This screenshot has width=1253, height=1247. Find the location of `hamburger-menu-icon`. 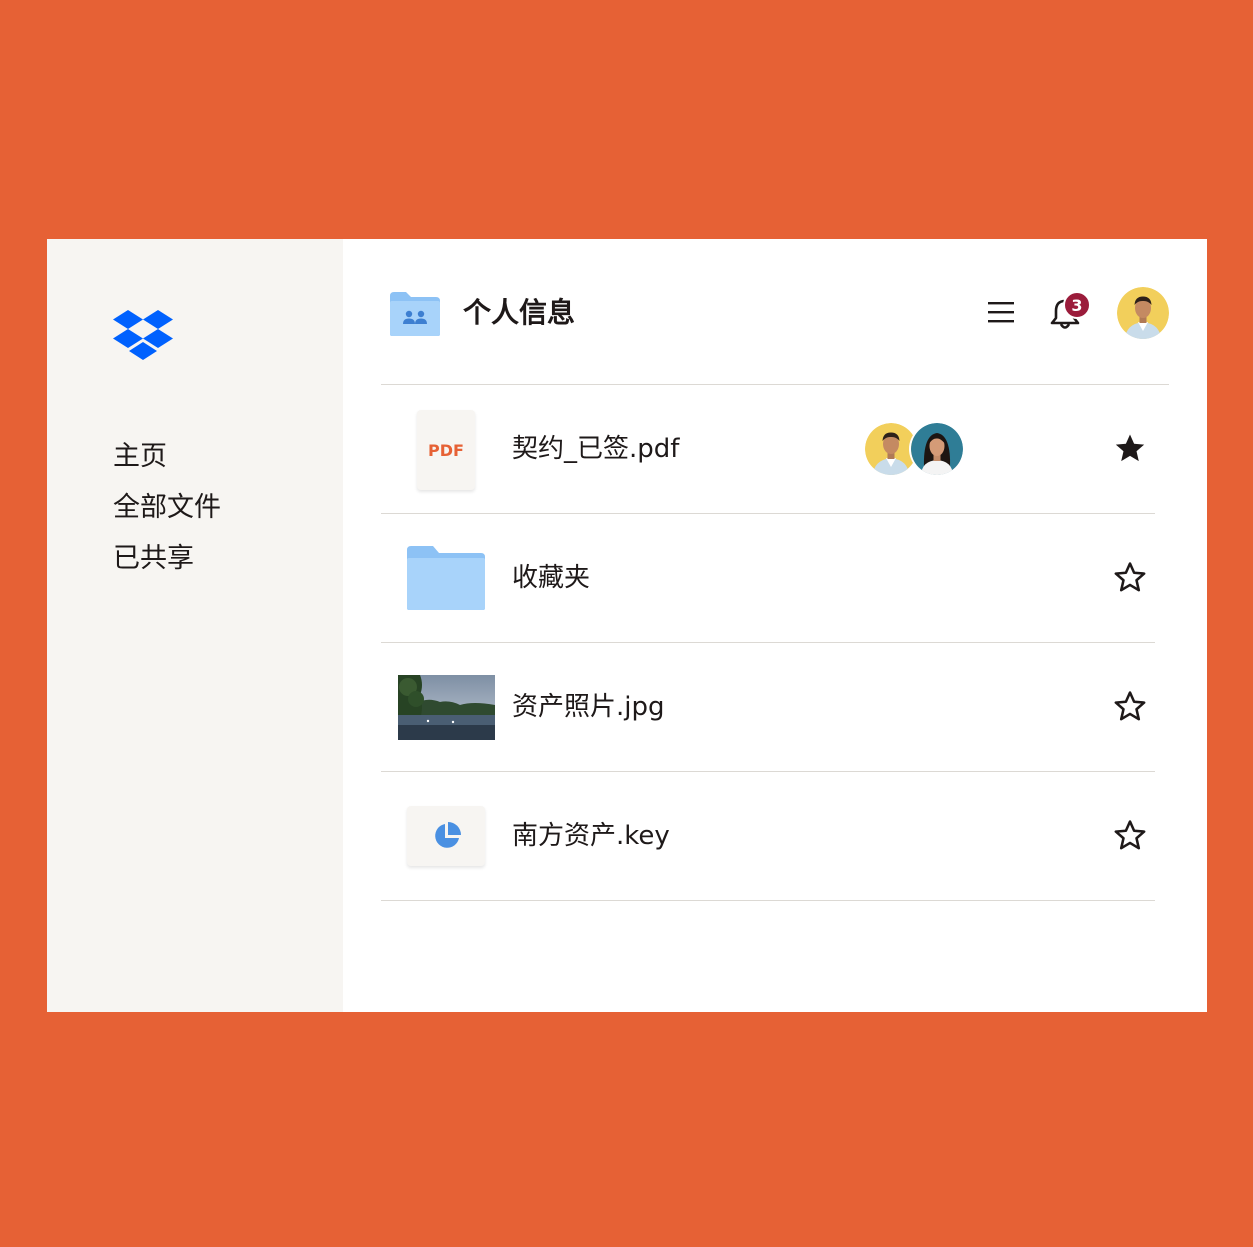

hamburger-menu-icon is located at coordinates (1002, 312).